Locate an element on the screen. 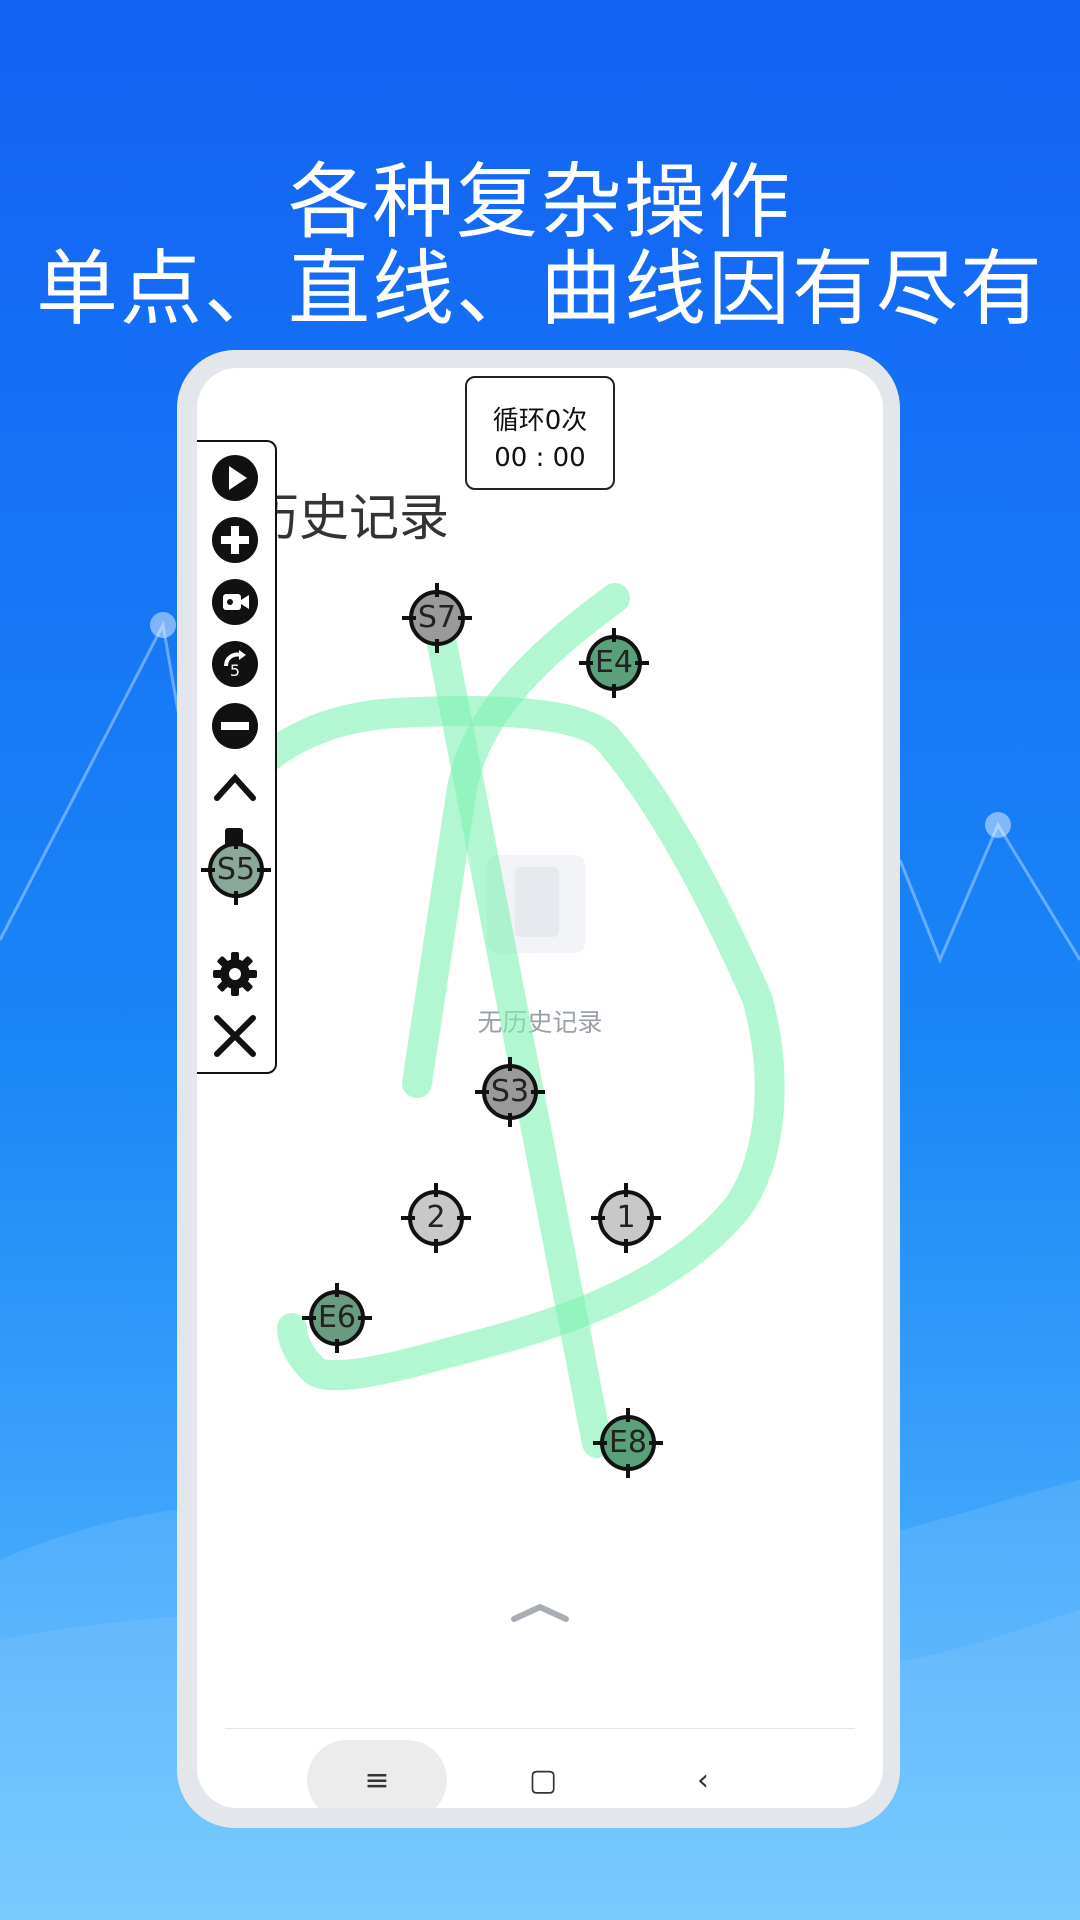 The image size is (1080, 1920). svg-text: 5 is located at coordinates (235, 670).